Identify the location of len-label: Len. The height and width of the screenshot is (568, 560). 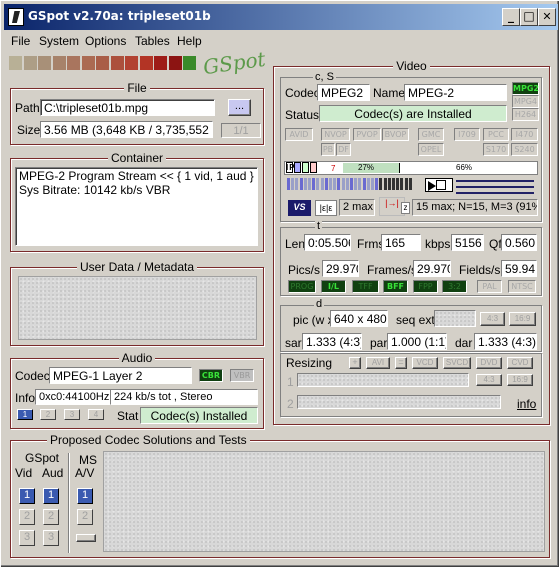
(295, 244).